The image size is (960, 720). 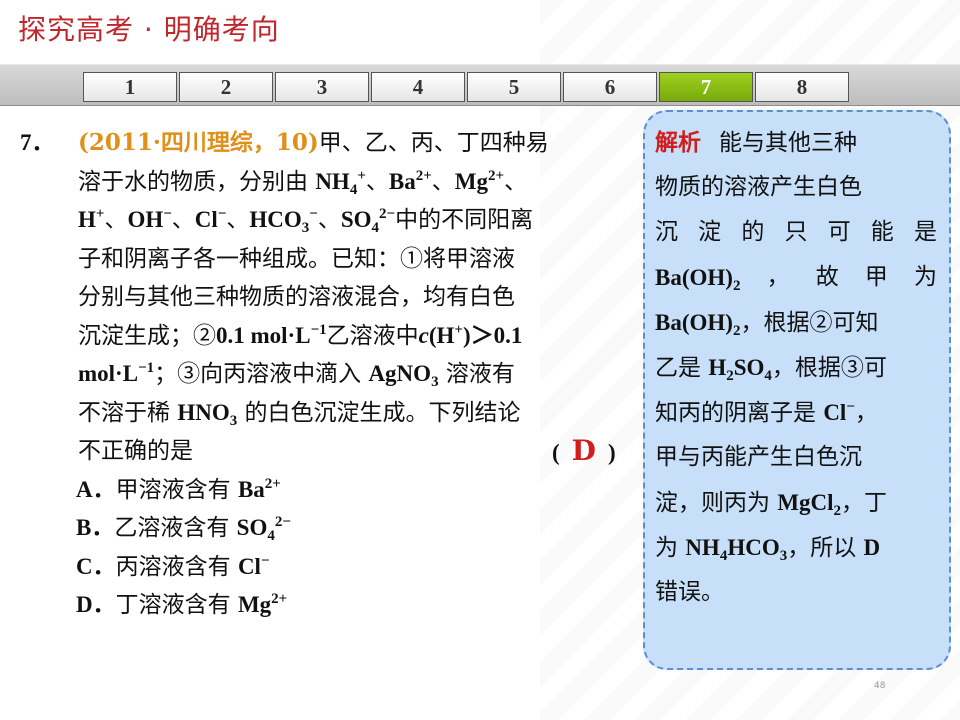 I want to click on analysis-line-3: 沉淀的只可能是, so click(x=796, y=232).